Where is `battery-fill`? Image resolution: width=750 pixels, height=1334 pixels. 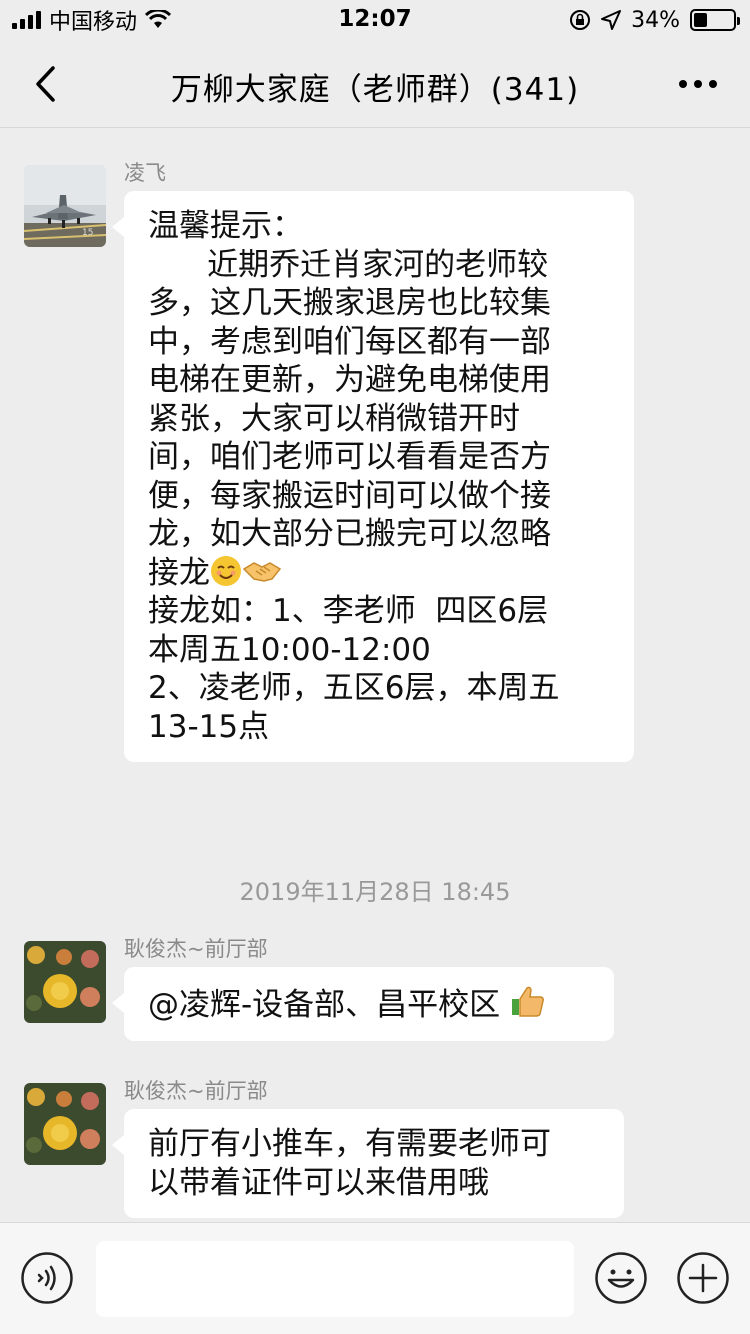
battery-fill is located at coordinates (700, 20).